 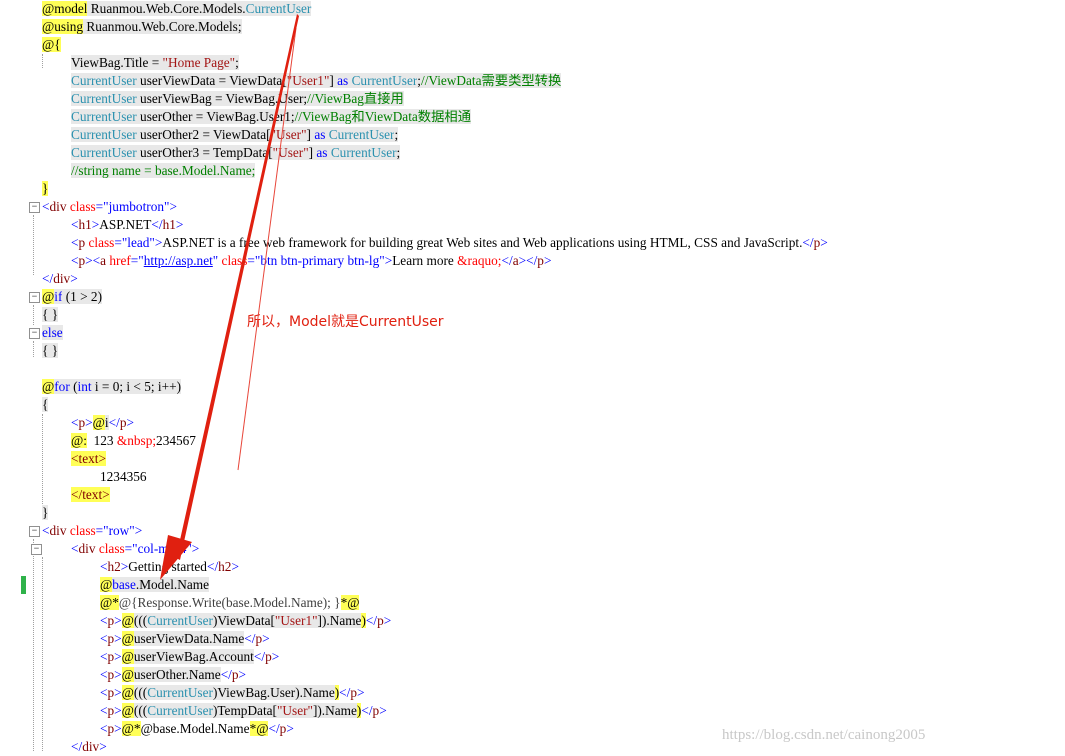 What do you see at coordinates (23, 585) in the screenshot?
I see `changed-line-marker` at bounding box center [23, 585].